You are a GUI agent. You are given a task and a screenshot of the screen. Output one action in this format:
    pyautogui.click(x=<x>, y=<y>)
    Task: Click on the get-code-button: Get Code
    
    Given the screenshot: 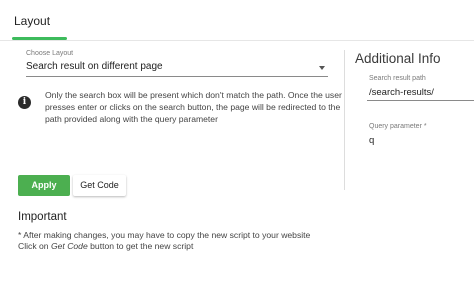 What is the action you would take?
    pyautogui.click(x=99, y=185)
    